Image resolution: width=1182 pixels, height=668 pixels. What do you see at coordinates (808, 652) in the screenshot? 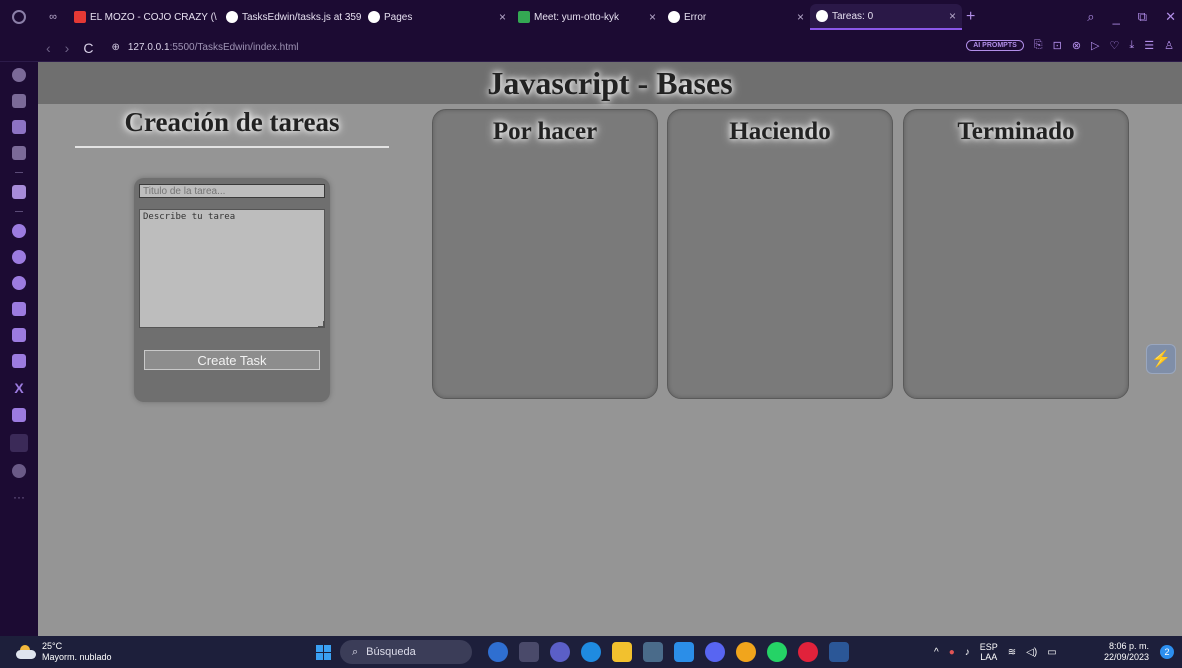
I see `opera-gx-icon` at bounding box center [808, 652].